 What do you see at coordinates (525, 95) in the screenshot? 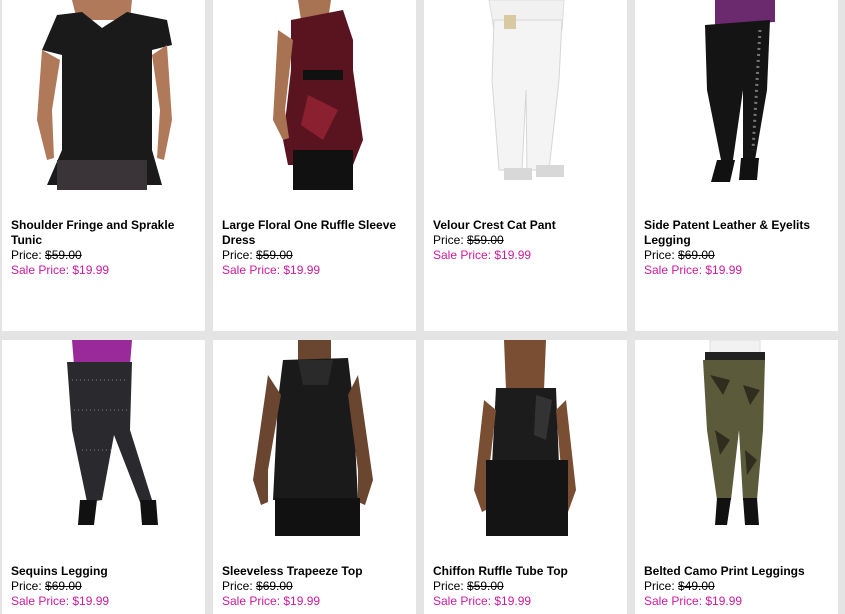
I see `white-pant-photo` at bounding box center [525, 95].